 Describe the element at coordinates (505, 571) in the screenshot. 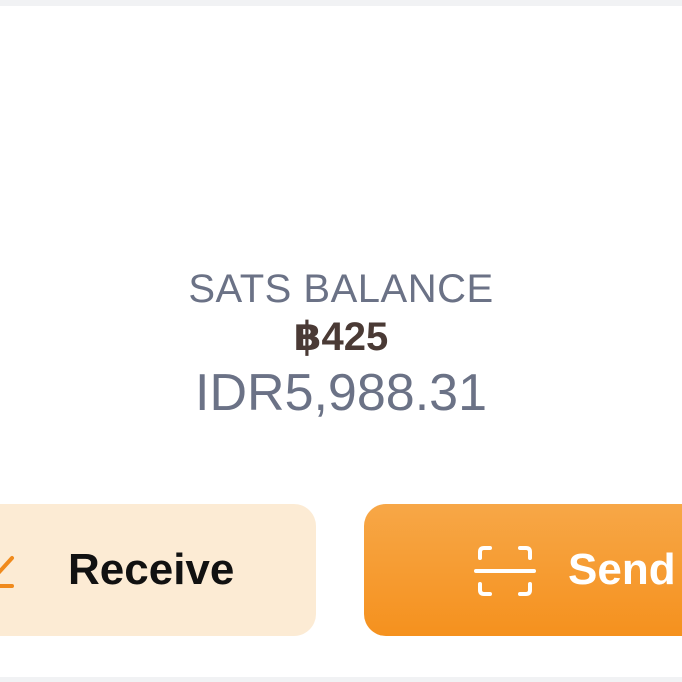

I see `scan-icon` at that location.